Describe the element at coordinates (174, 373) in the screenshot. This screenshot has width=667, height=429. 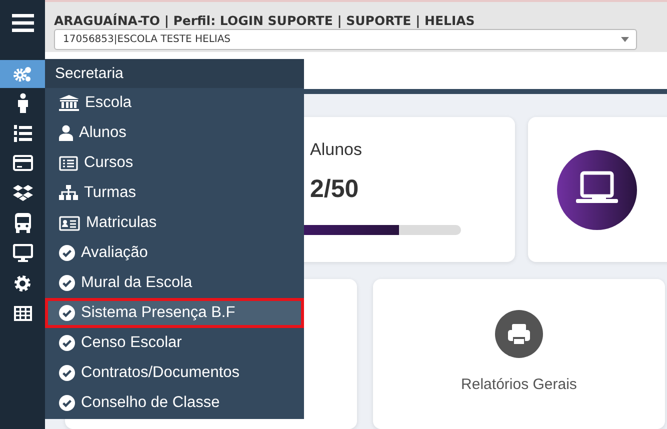
I see `menu-item: Contratos/Documentos` at that location.